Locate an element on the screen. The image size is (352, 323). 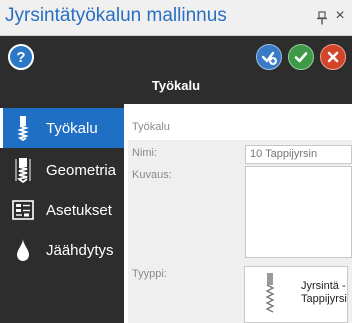
save-add-icon is located at coordinates (269, 58).